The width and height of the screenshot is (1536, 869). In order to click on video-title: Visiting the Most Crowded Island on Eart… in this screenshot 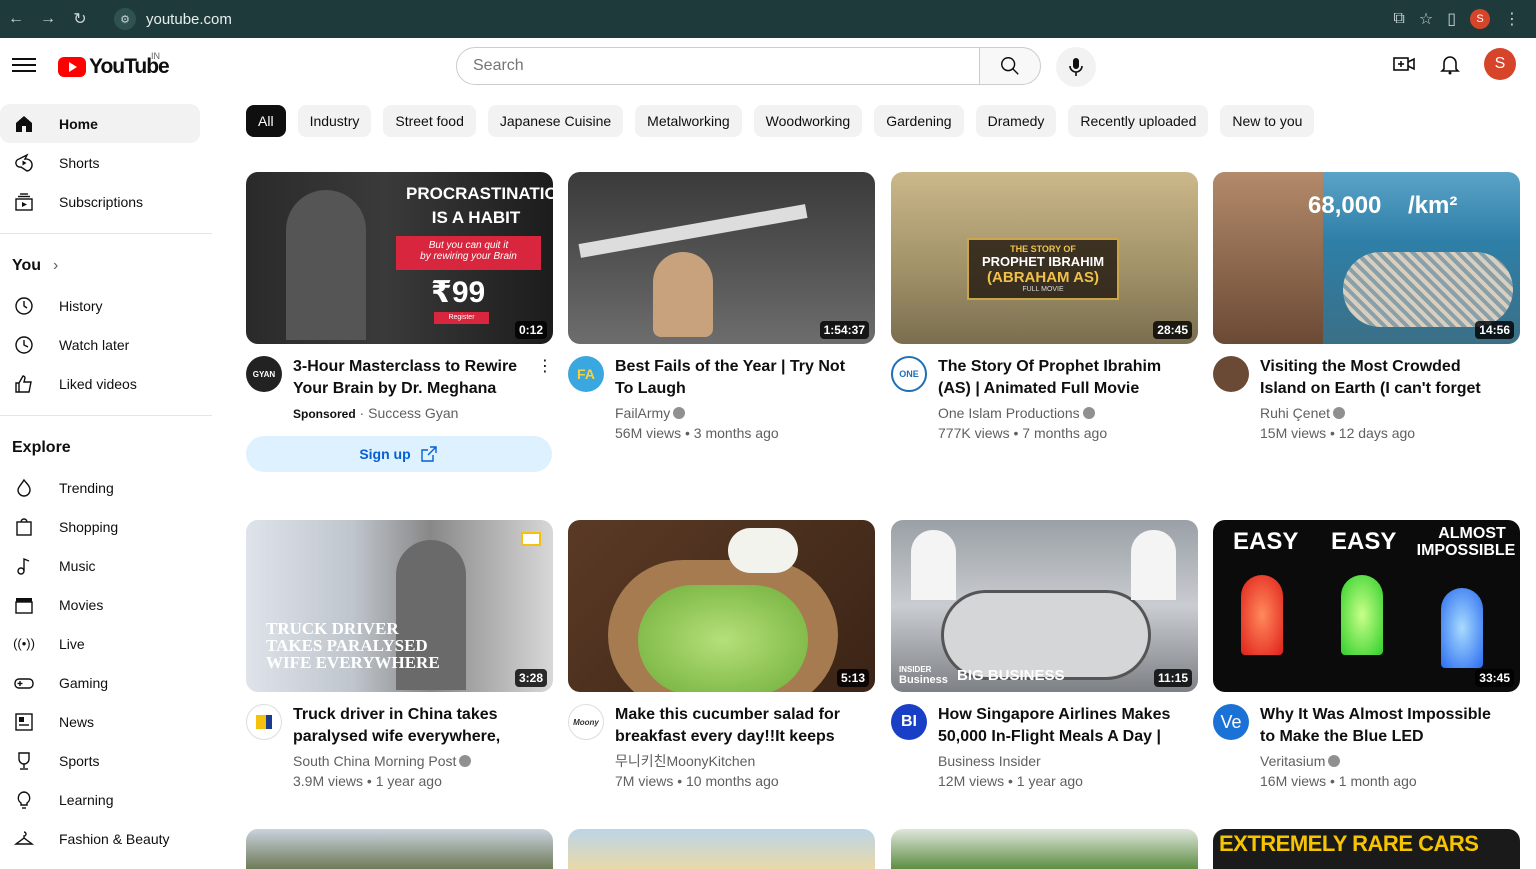, I will do `click(1385, 378)`.